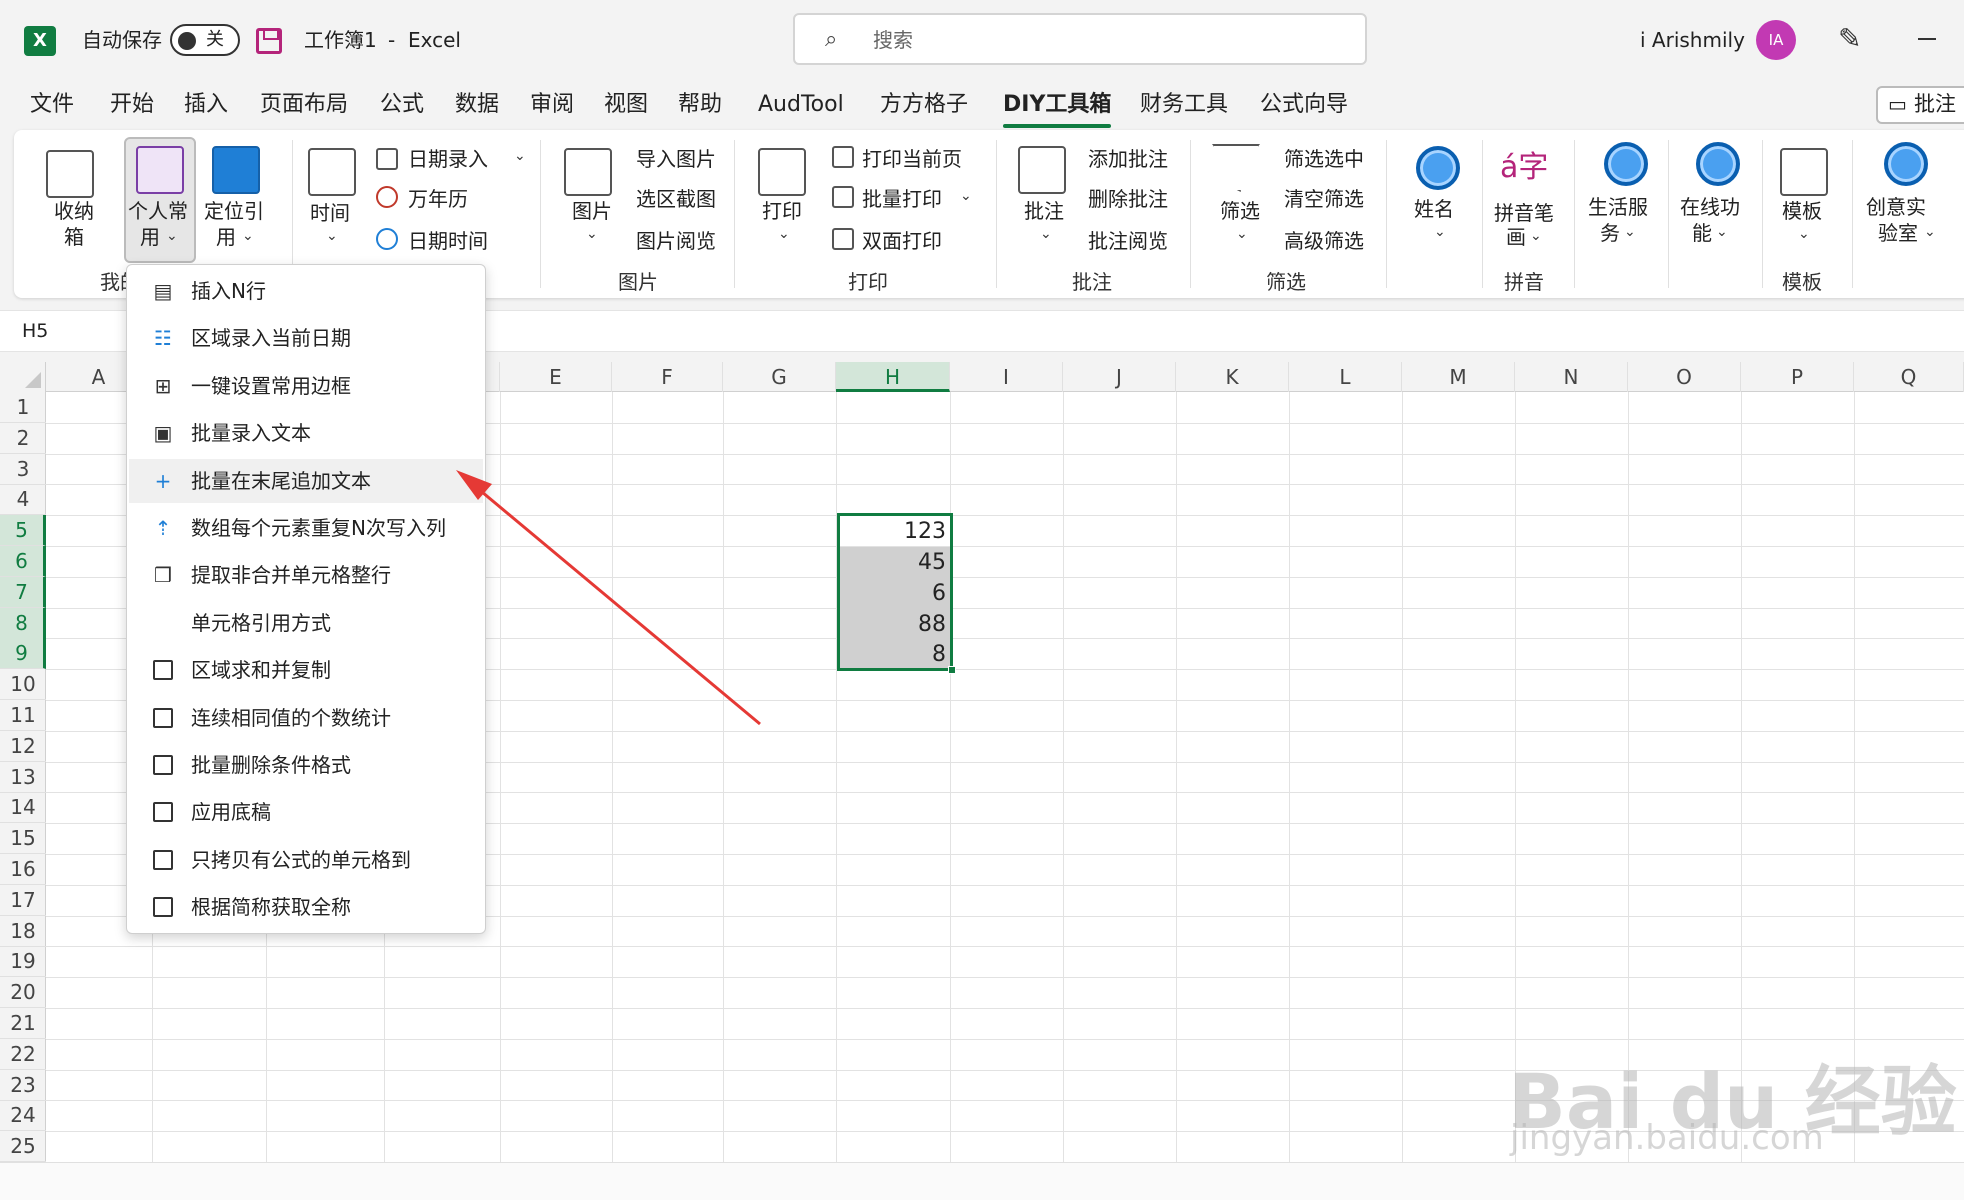 This screenshot has height=1200, width=1964. What do you see at coordinates (23, 869) in the screenshot?
I see `row-header-16: 16` at bounding box center [23, 869].